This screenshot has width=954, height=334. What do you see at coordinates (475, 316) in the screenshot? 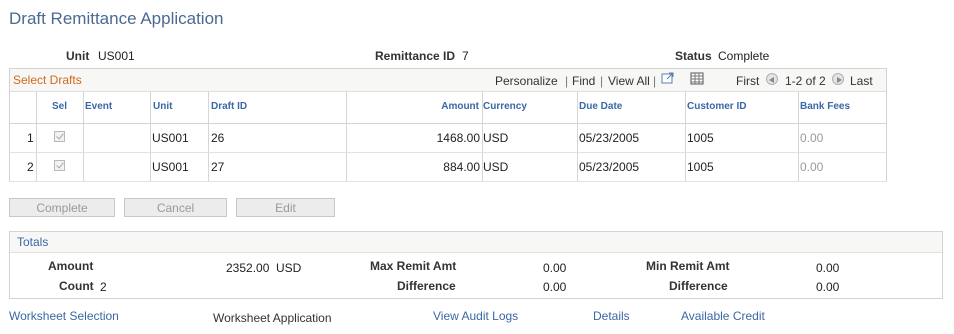
I see `view-audit-logs-link: View Audit Logs` at bounding box center [475, 316].